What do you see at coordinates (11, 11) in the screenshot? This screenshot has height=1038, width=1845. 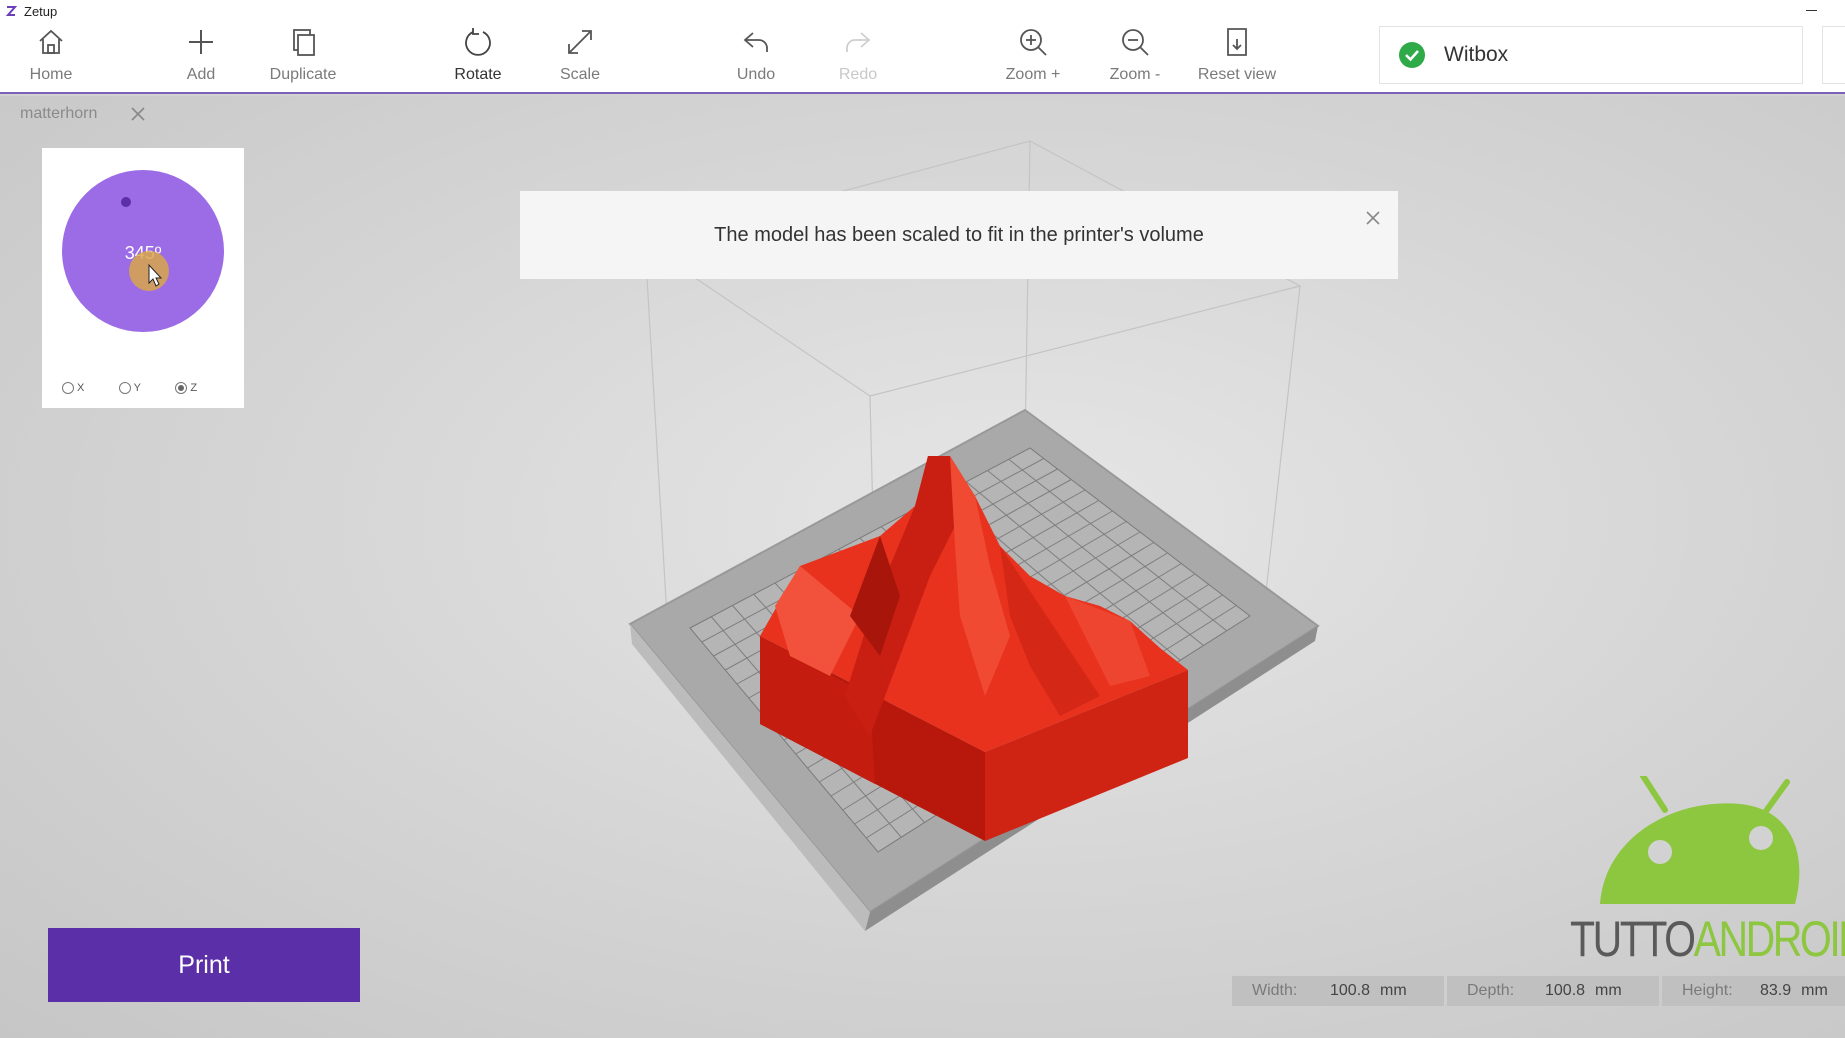 I see `app-logo-icon` at bounding box center [11, 11].